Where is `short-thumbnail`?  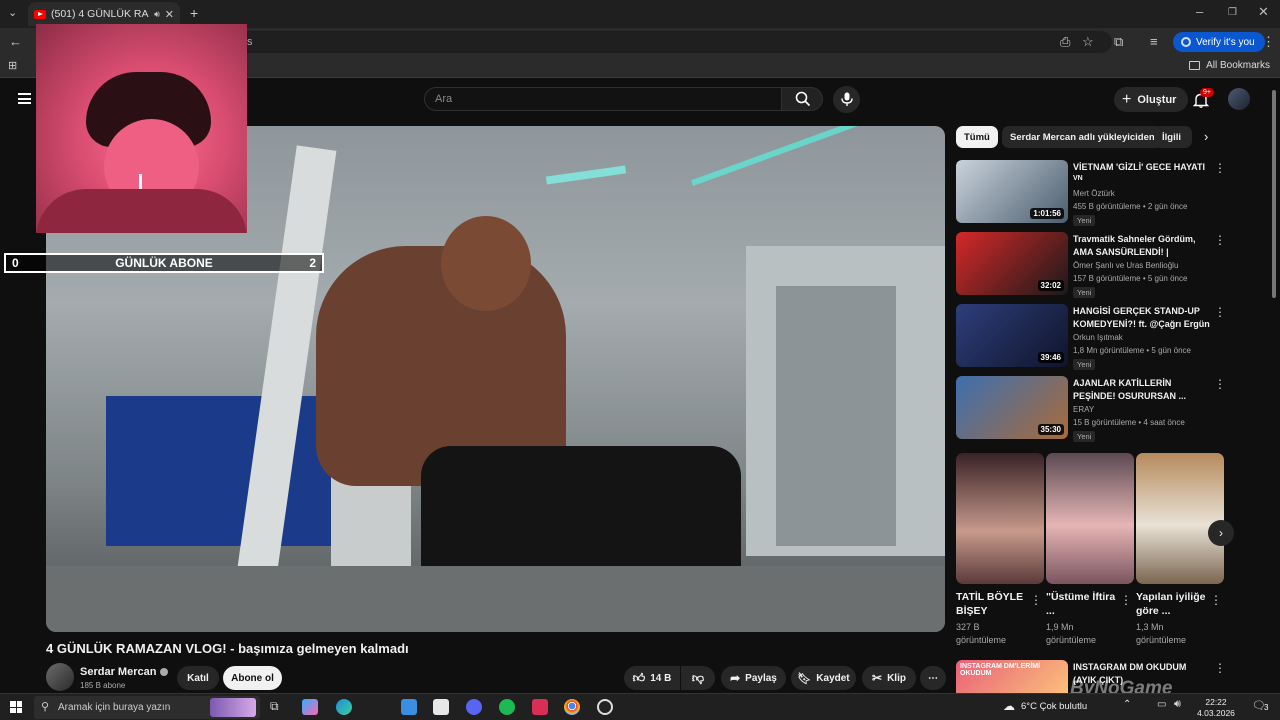
short-thumbnail is located at coordinates (1180, 518).